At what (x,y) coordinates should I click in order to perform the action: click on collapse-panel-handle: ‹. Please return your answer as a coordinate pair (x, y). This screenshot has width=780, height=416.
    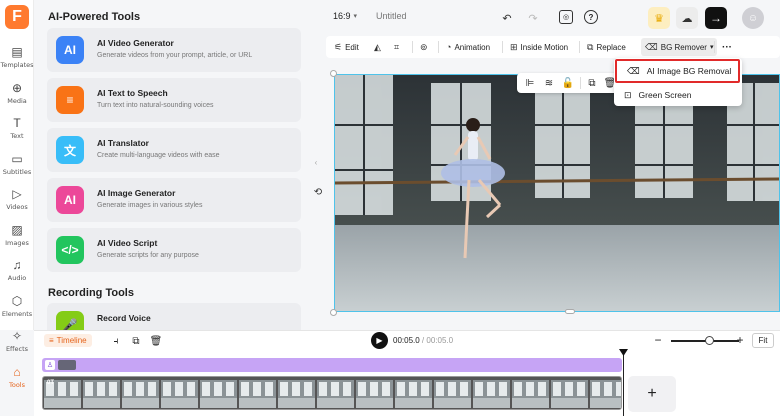
    Looking at the image, I should click on (316, 162).